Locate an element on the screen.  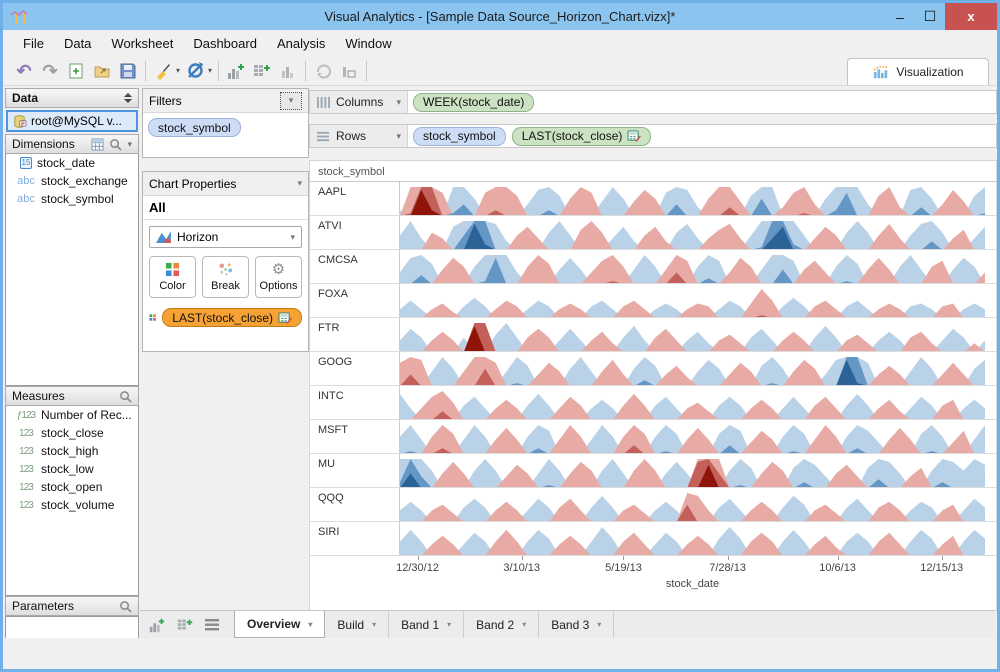
menu-item: Data is located at coordinates (77, 43).